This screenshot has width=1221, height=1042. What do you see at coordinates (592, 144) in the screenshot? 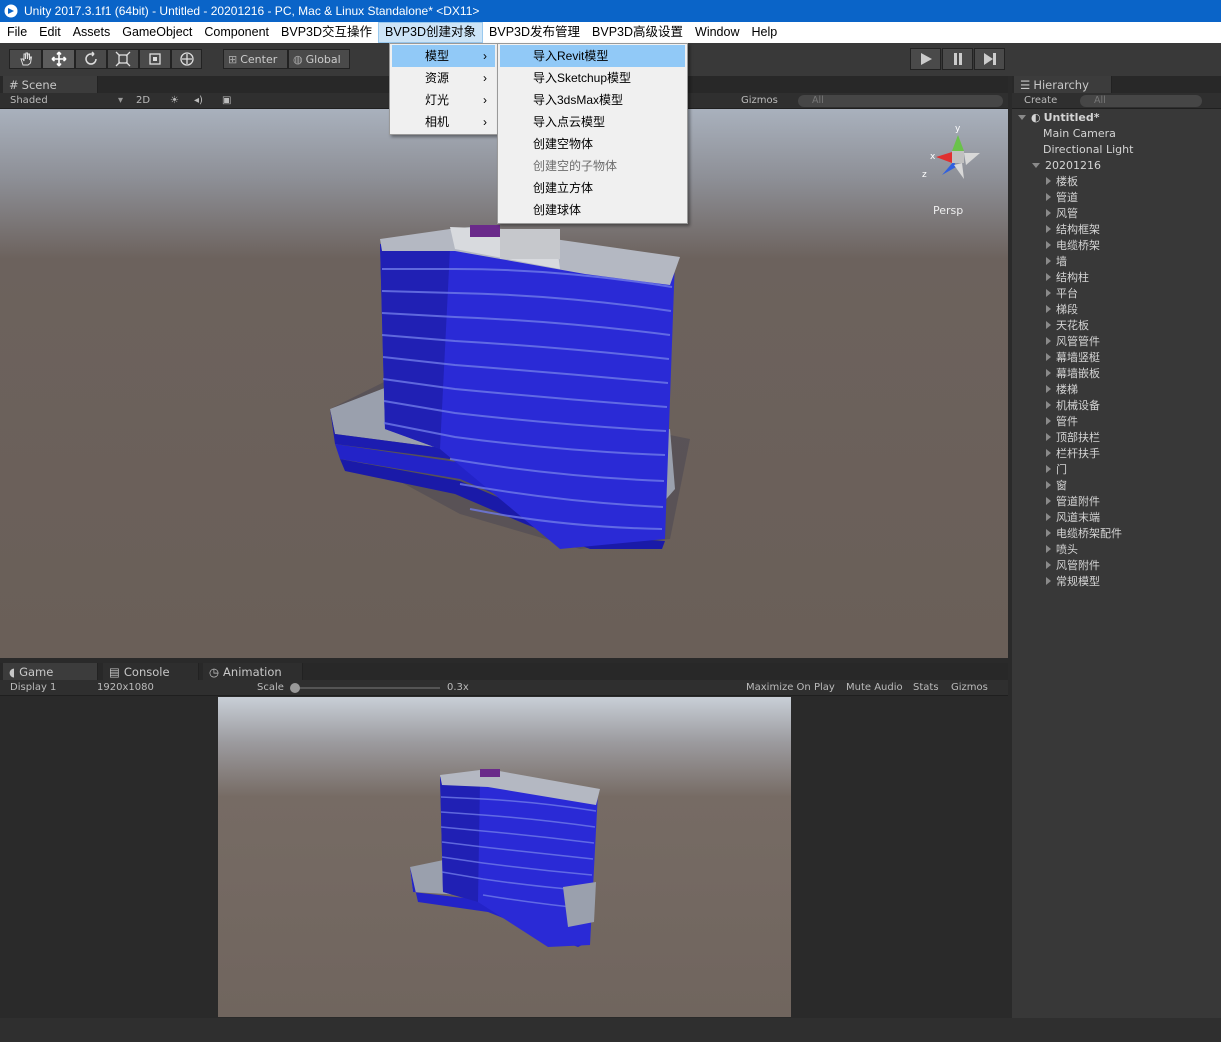
I see `menu-item-create-empty: 创建空物体` at bounding box center [592, 144].